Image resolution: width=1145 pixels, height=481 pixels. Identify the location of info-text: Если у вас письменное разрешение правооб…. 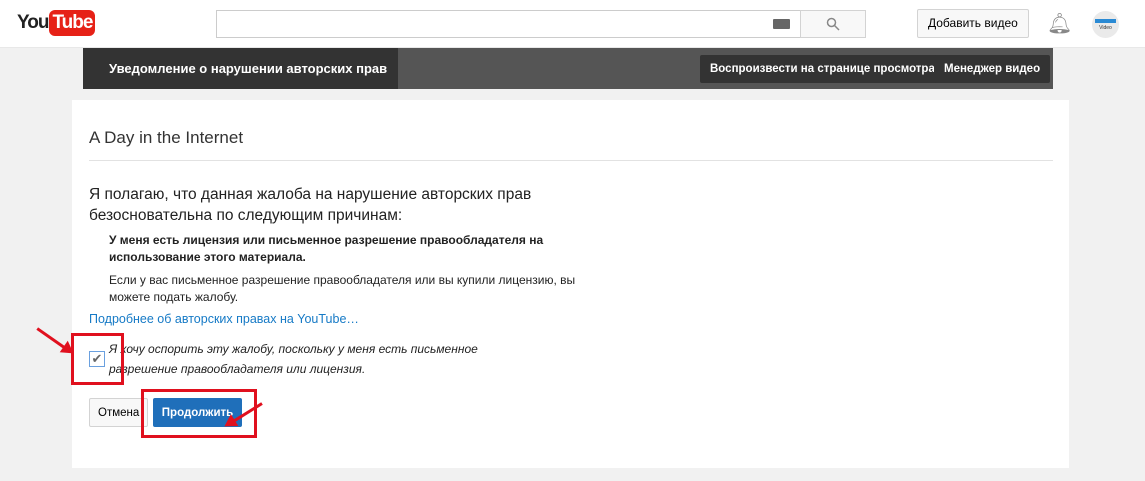
(342, 288).